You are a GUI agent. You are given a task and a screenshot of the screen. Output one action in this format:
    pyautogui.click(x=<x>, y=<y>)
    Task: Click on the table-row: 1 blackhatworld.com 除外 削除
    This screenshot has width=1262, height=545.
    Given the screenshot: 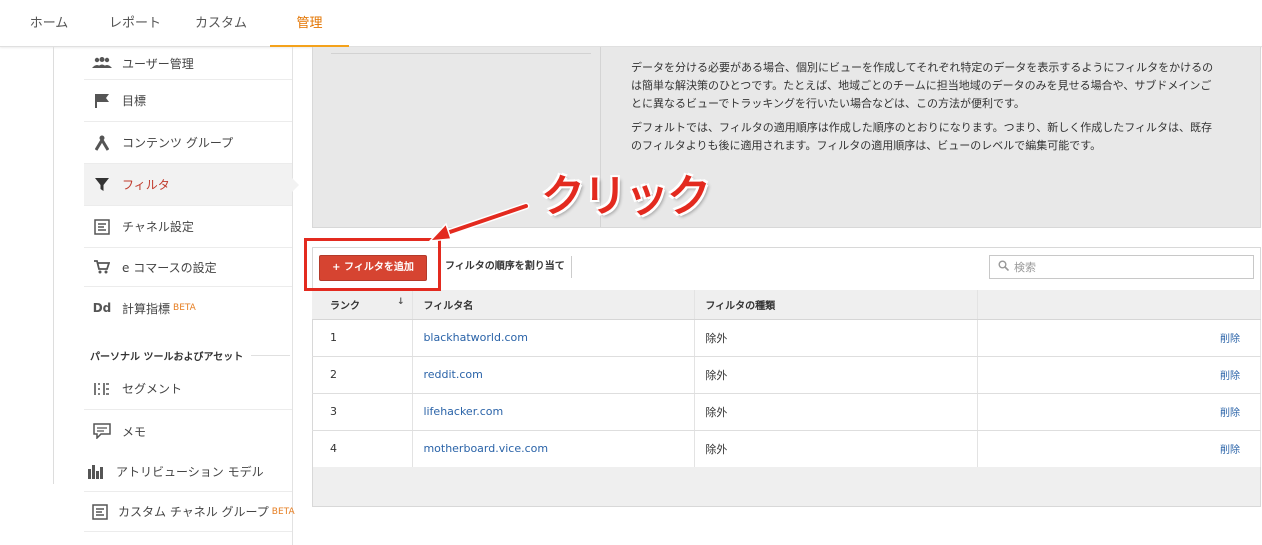 What is the action you would take?
    pyautogui.click(x=786, y=338)
    